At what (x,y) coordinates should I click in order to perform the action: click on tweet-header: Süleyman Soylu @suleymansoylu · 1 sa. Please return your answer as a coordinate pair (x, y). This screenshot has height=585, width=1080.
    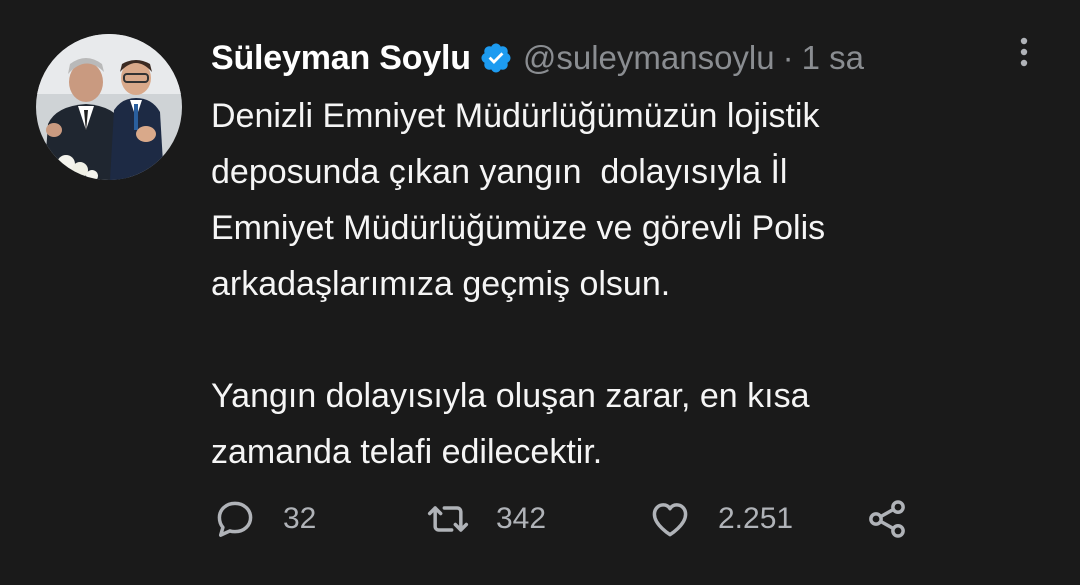
    Looking at the image, I should click on (537, 58).